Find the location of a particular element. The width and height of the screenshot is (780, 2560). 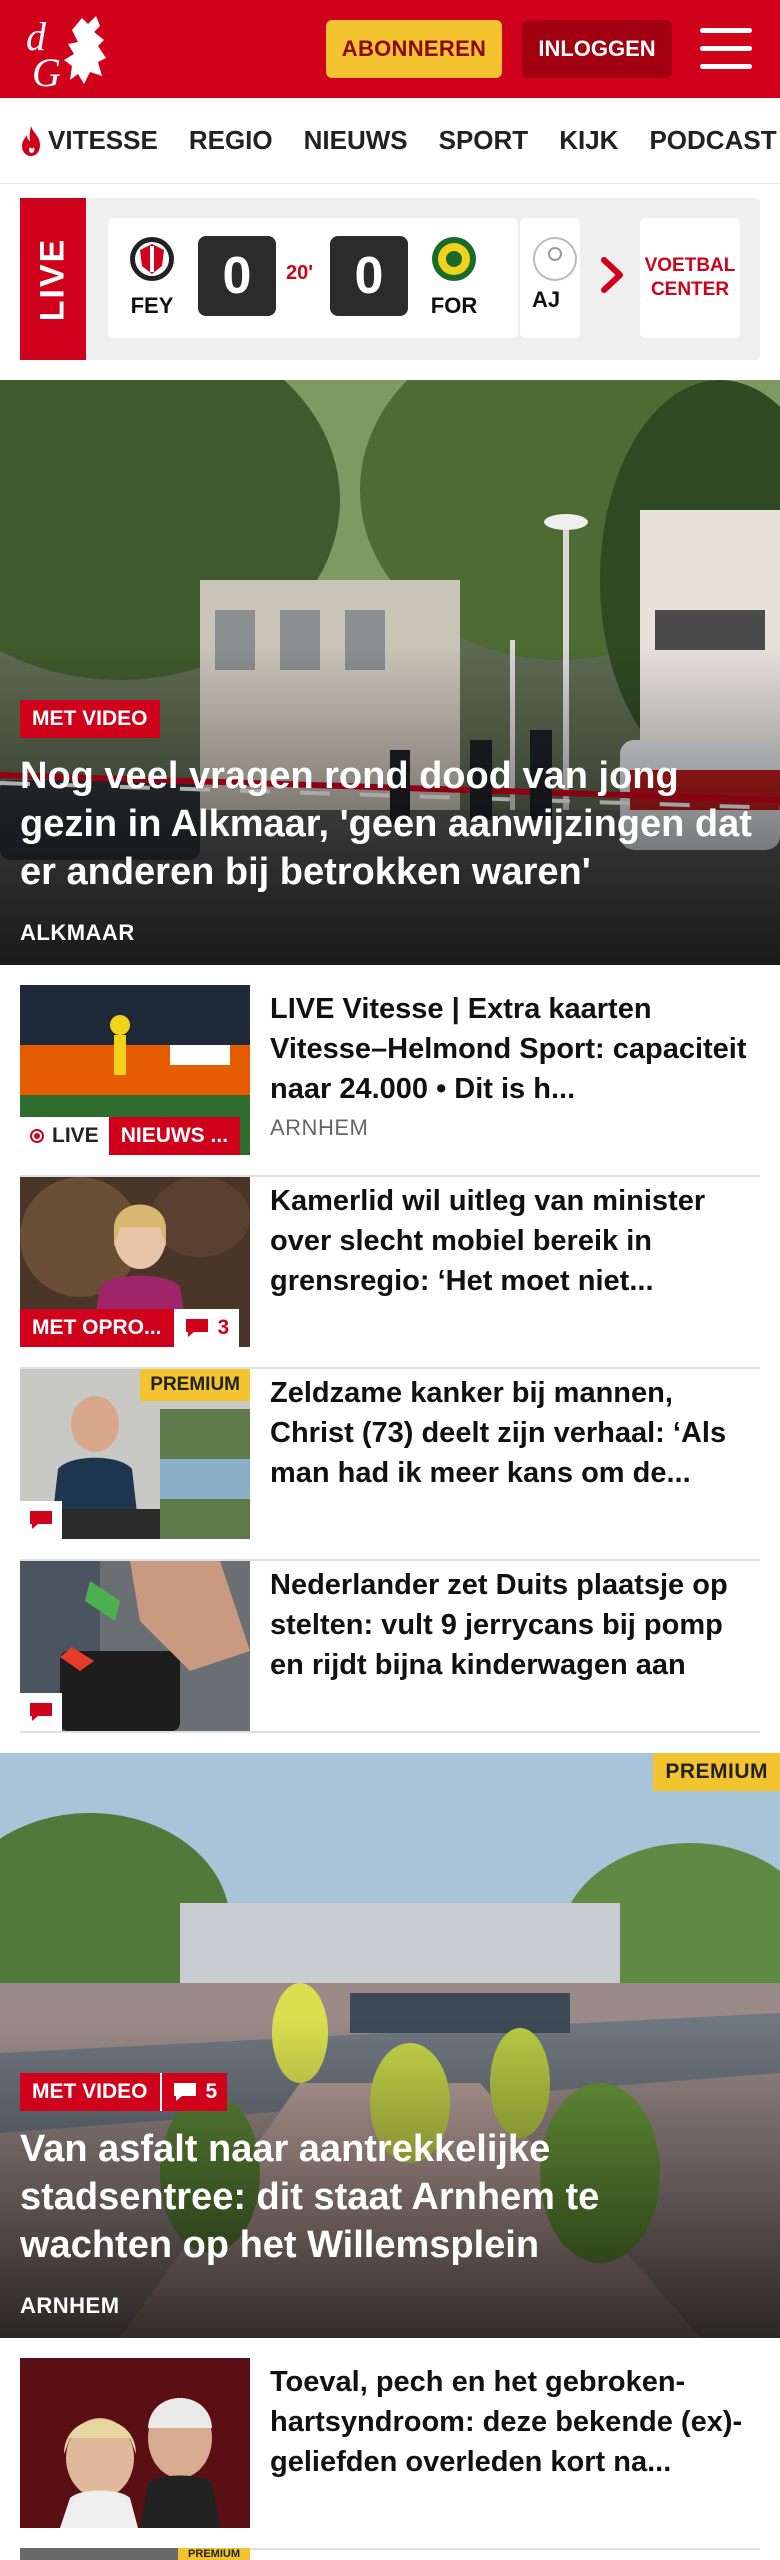

article-thumbnail: MET OPRO... 3 is located at coordinates (135, 1262).